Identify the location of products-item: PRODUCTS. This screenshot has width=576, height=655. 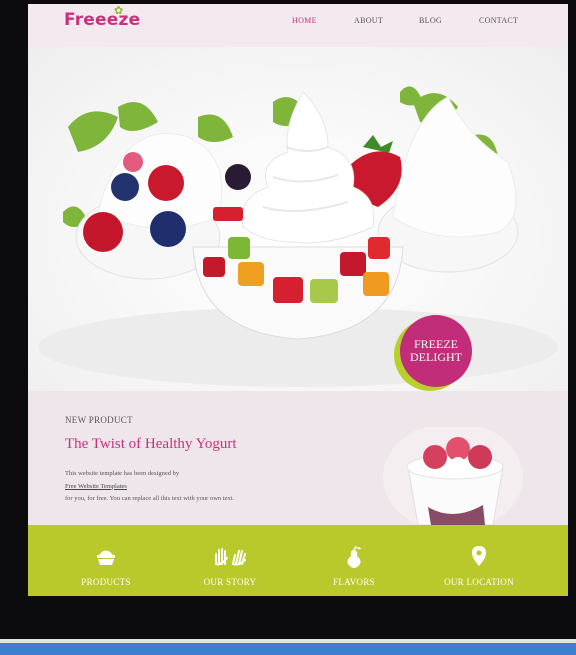
(106, 560).